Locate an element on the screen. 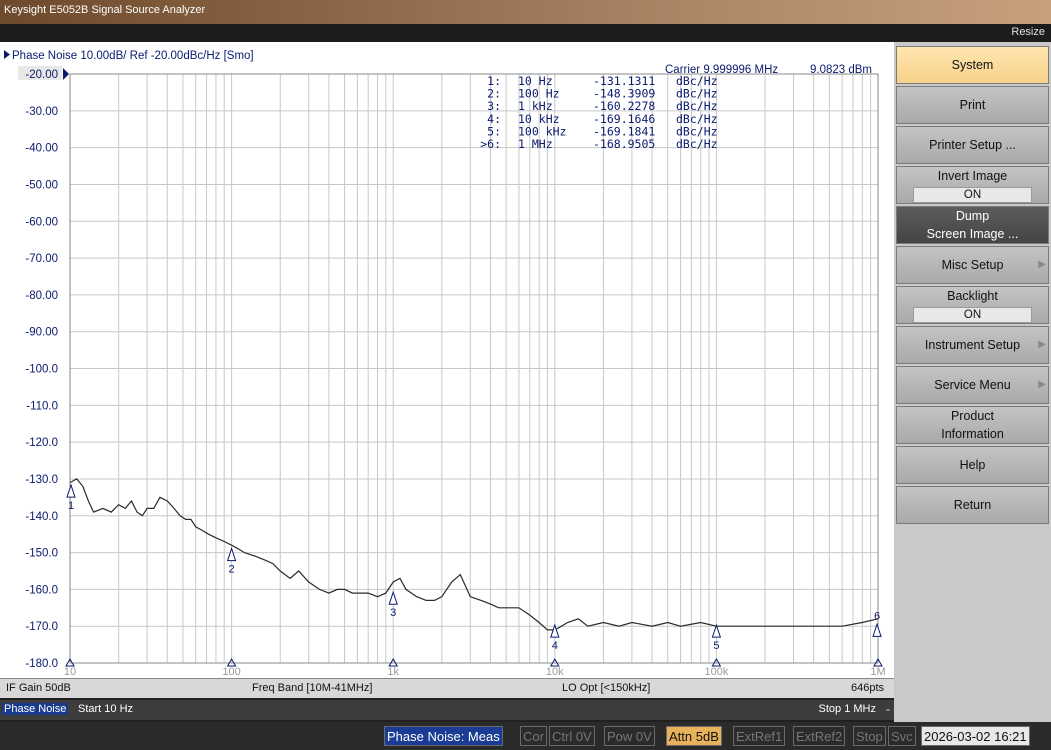  marker-label: 6 is located at coordinates (877, 616).